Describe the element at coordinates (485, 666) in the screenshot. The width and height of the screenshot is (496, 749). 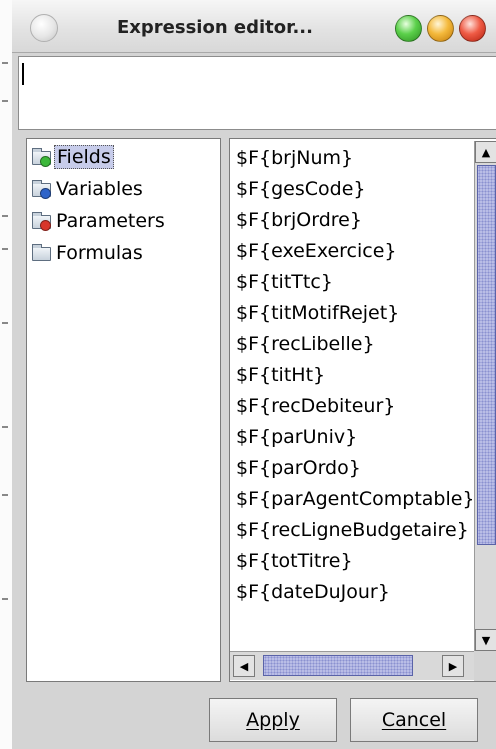
I see `scrollbar-corner` at that location.